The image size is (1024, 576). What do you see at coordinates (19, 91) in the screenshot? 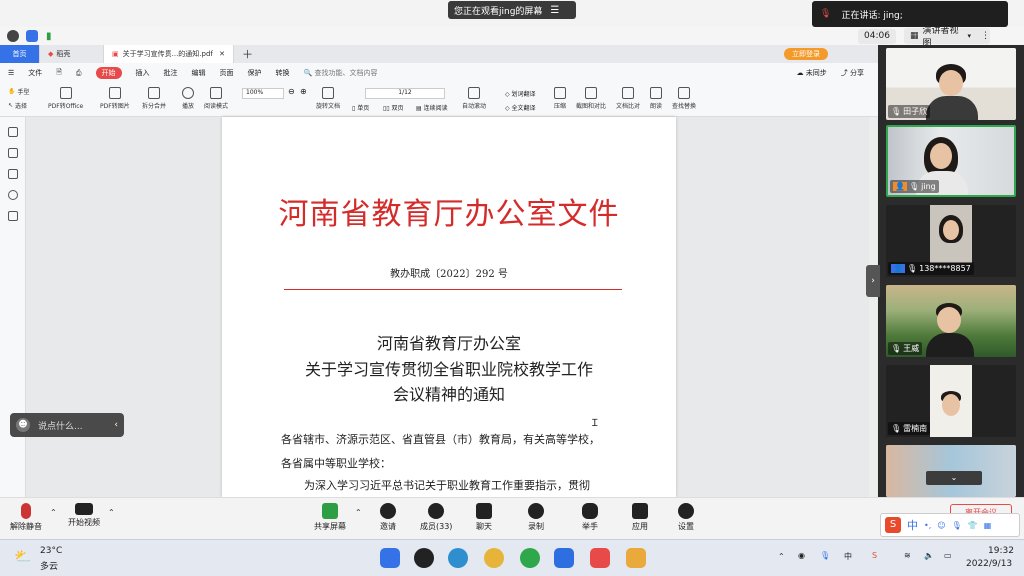
I see `hand-tool: ✋ 手型` at bounding box center [19, 91].